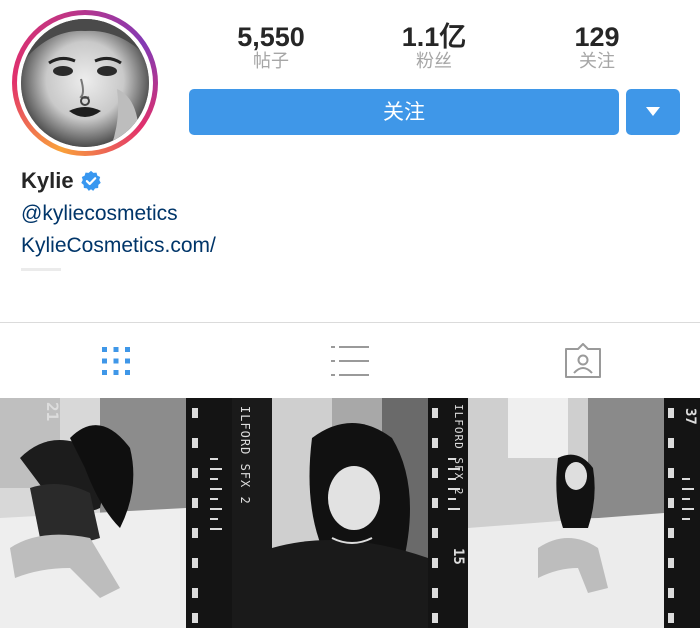  I want to click on followers-count: 1.1亿, so click(434, 37).